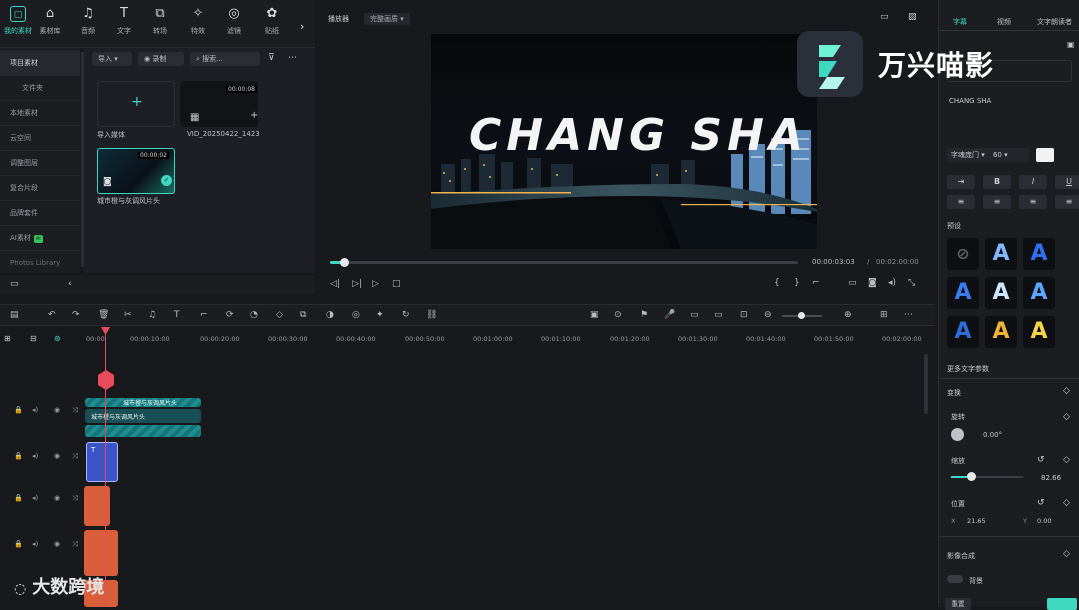 The height and width of the screenshot is (610, 1079). What do you see at coordinates (624, 141) in the screenshot?
I see `video-preview: CHANG SHA` at bounding box center [624, 141].